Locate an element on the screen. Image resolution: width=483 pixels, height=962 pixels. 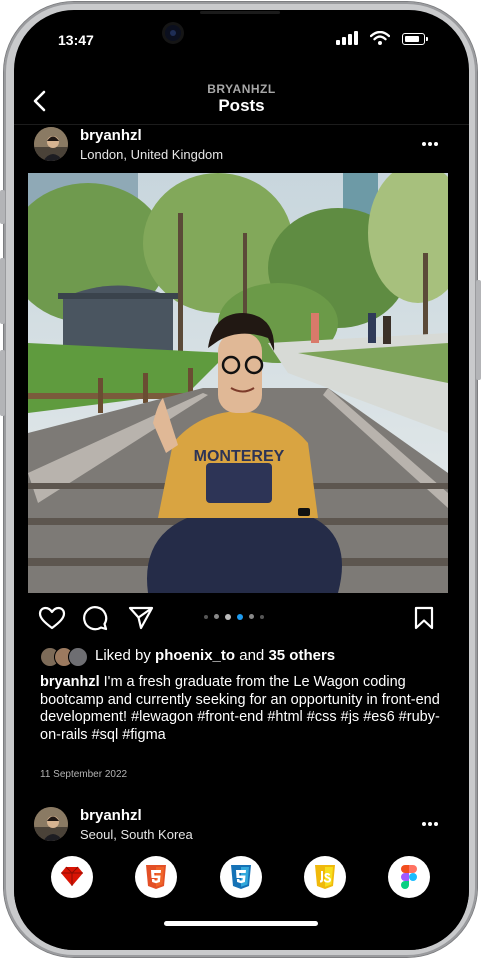
figma-icon is located at coordinates (409, 877).